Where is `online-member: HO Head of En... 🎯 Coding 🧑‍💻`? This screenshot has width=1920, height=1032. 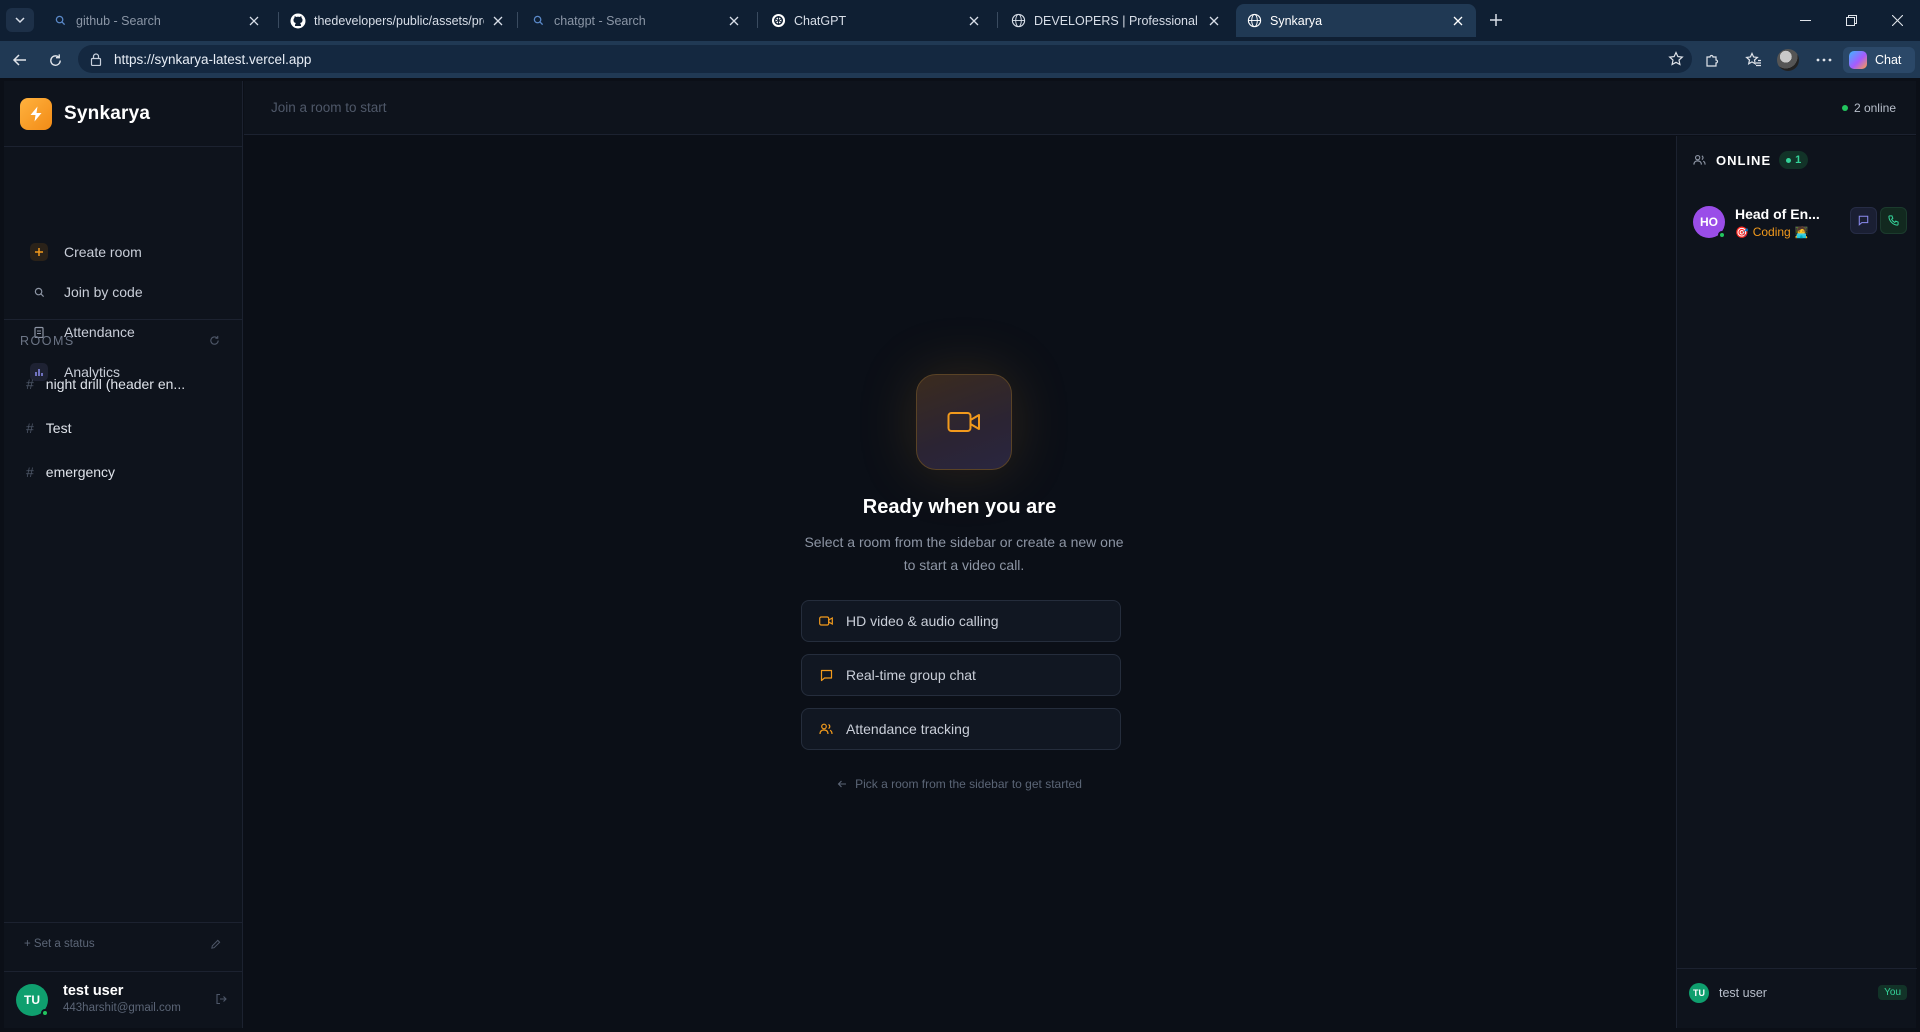 online-member: HO Head of En... 🎯 Coding 🧑‍💻 is located at coordinates (1800, 222).